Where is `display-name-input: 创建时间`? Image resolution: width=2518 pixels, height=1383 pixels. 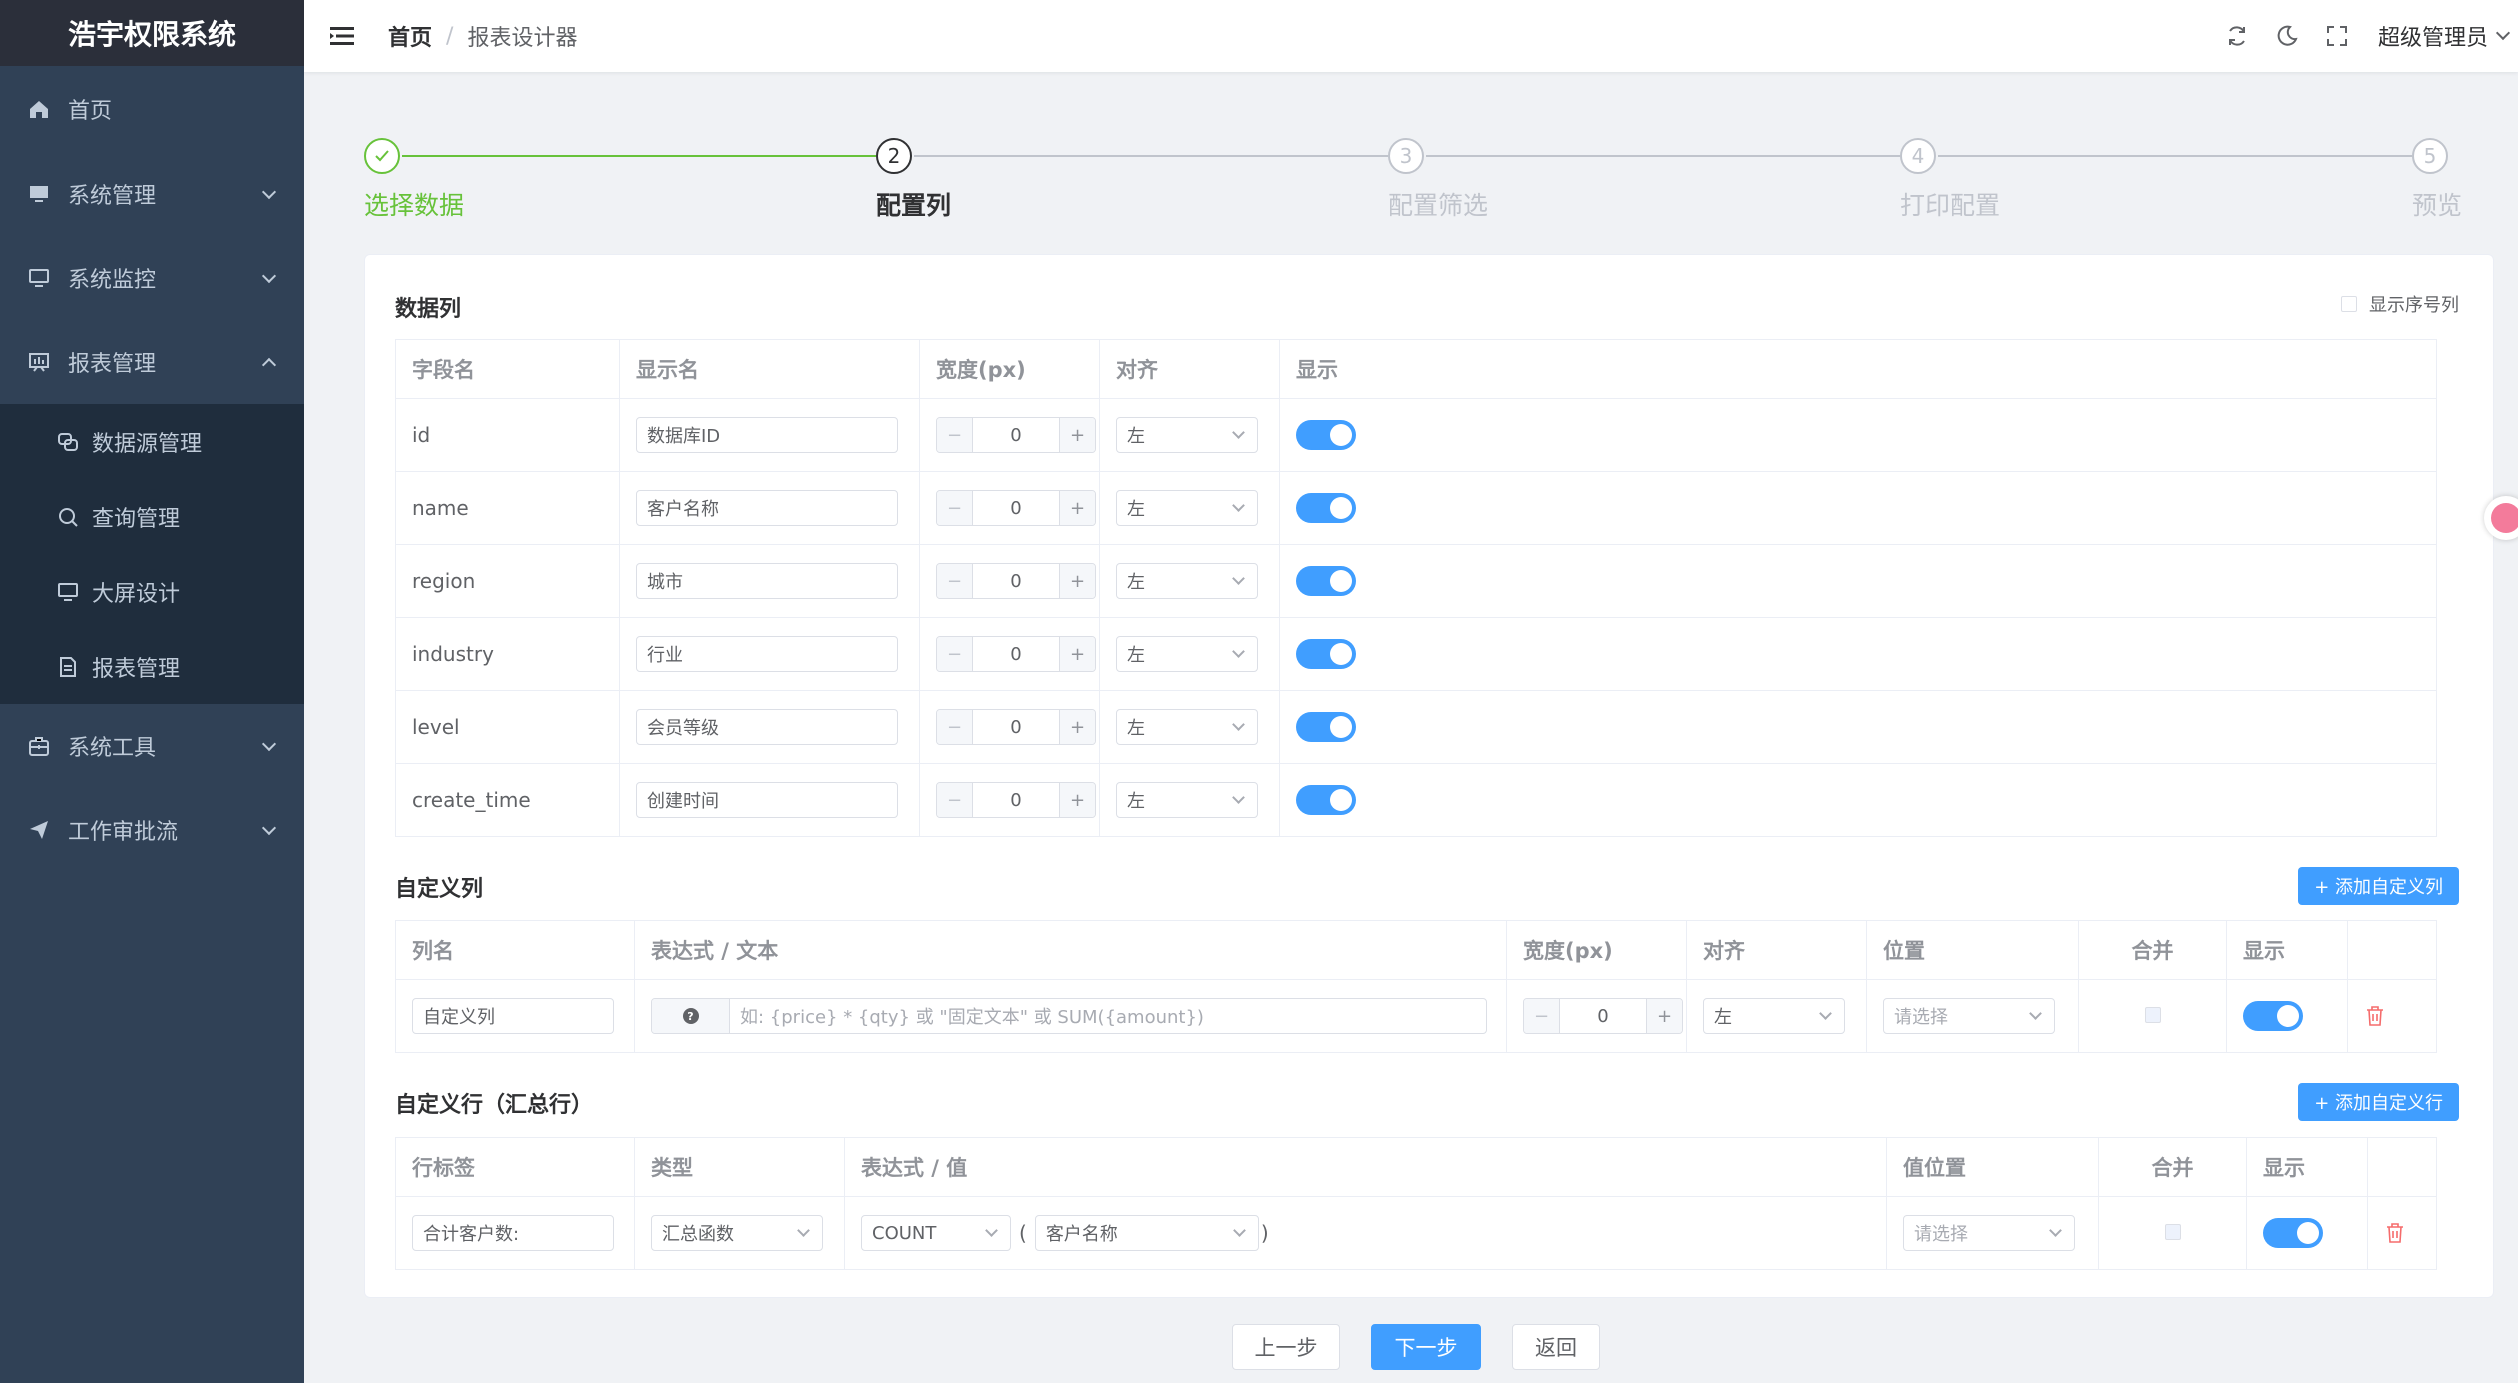
display-name-input: 创建时间 is located at coordinates (767, 800).